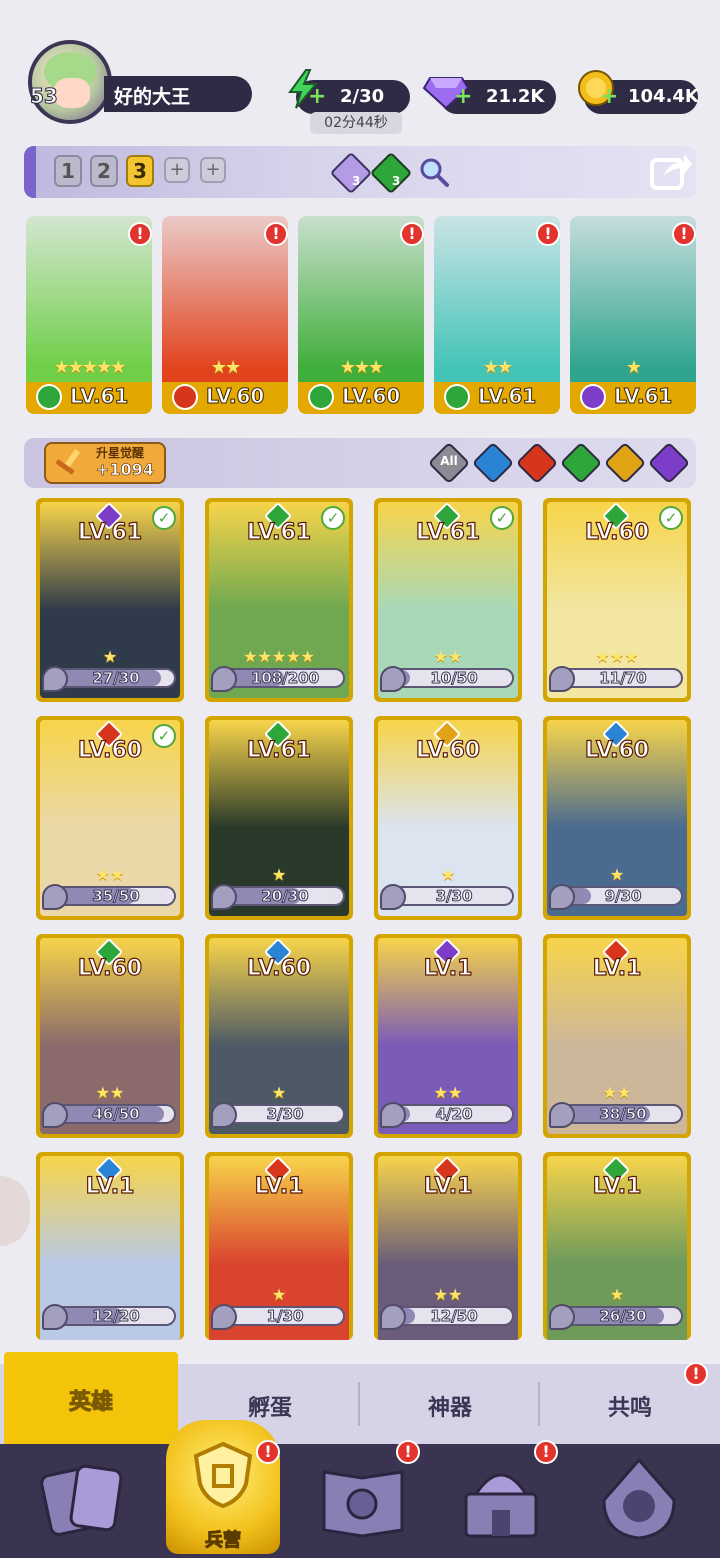 Image resolution: width=720 pixels, height=1558 pixels. I want to click on upstar-label: 升星觉醒, so click(120, 453).